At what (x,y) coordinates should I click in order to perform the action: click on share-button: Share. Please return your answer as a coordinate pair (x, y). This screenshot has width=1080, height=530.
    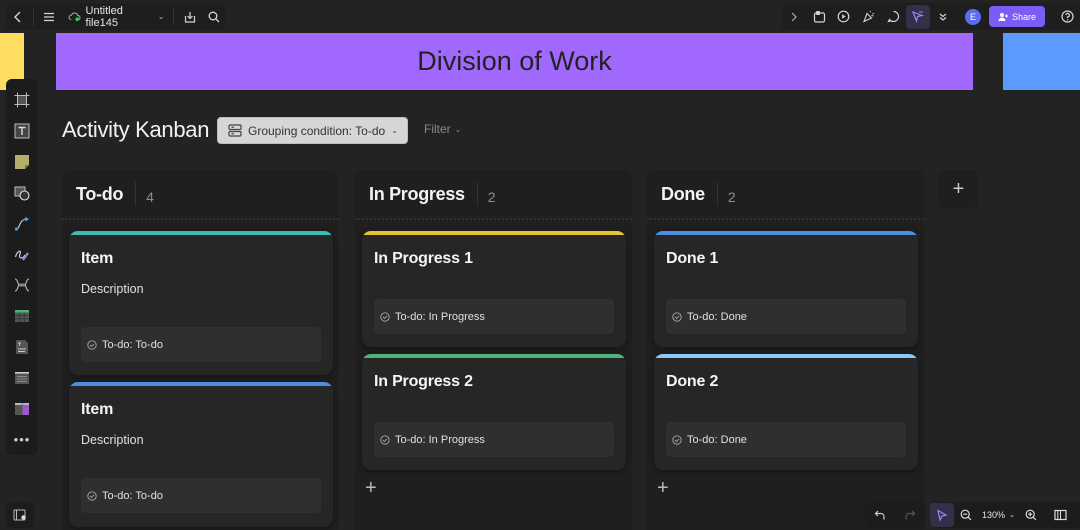
    Looking at the image, I should click on (1017, 16).